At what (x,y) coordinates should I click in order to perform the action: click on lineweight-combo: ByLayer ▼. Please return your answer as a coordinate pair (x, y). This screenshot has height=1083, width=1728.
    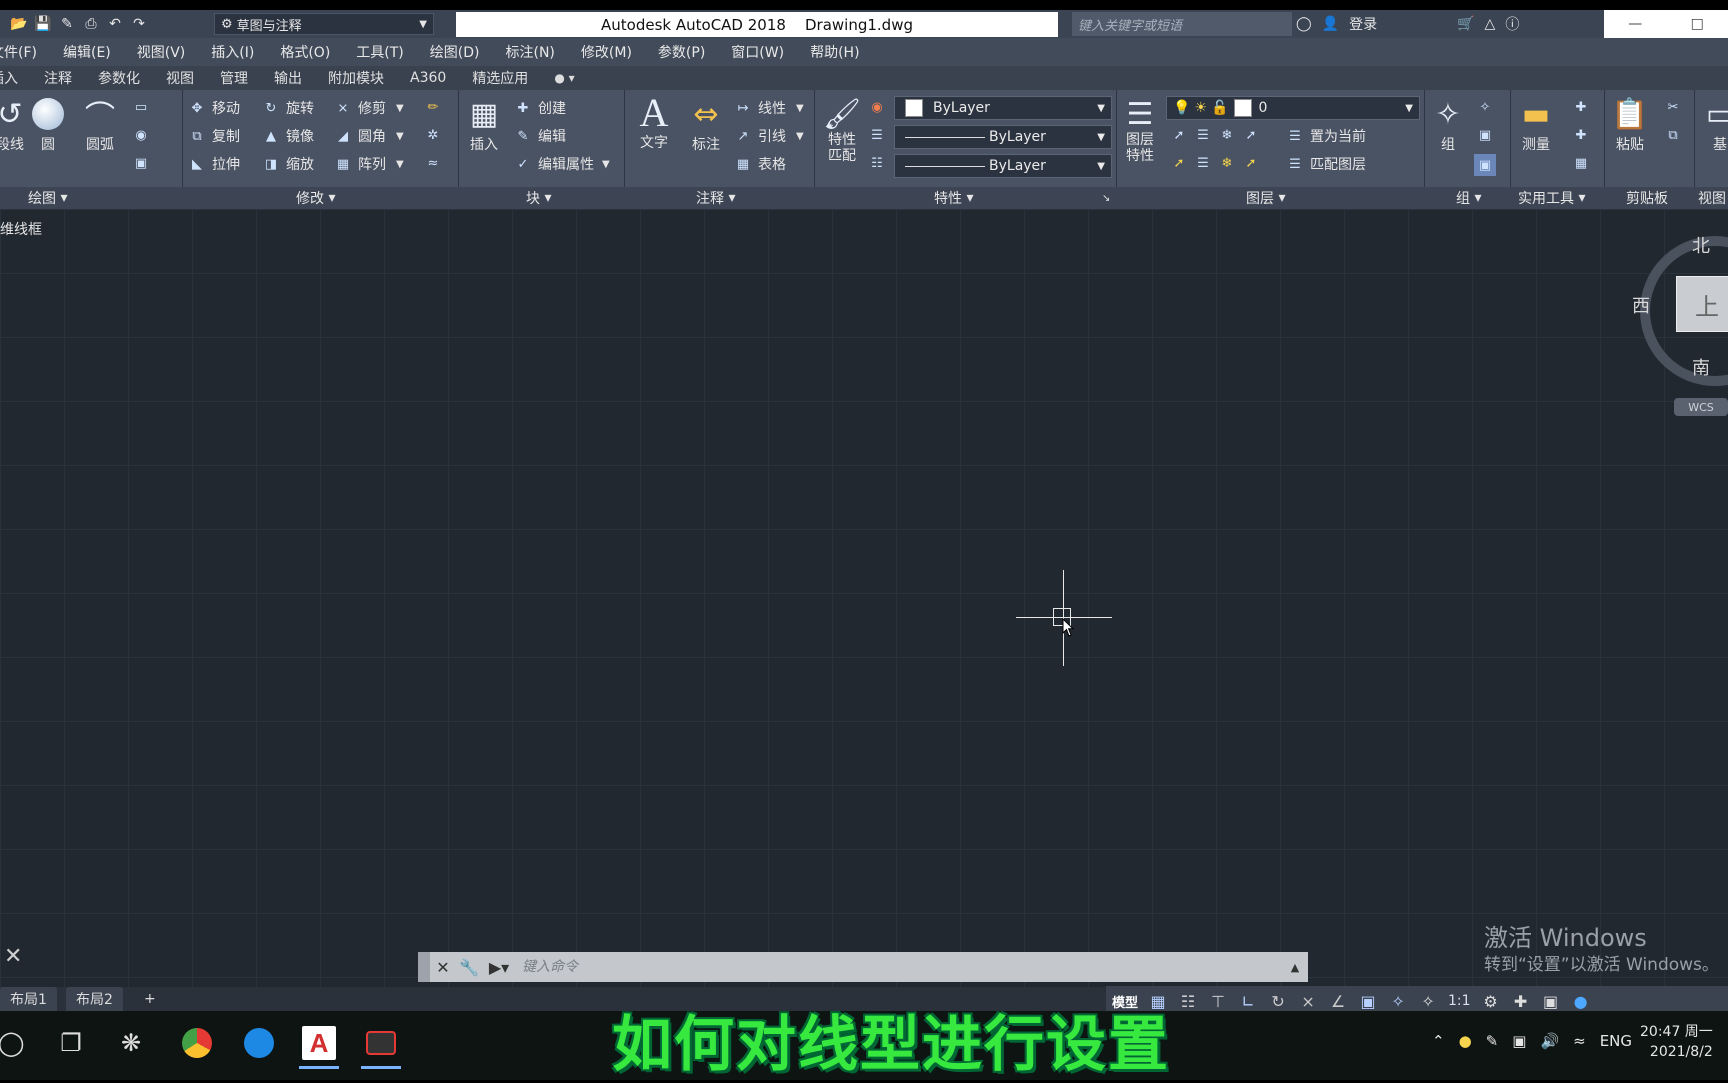
    Looking at the image, I should click on (1003, 166).